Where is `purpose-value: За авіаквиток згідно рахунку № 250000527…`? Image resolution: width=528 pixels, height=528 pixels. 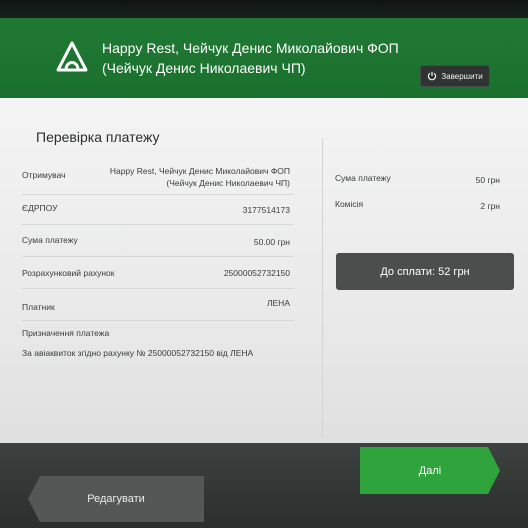
purpose-value: За авіаквиток згідно рахунку № 250000527… is located at coordinates (138, 353).